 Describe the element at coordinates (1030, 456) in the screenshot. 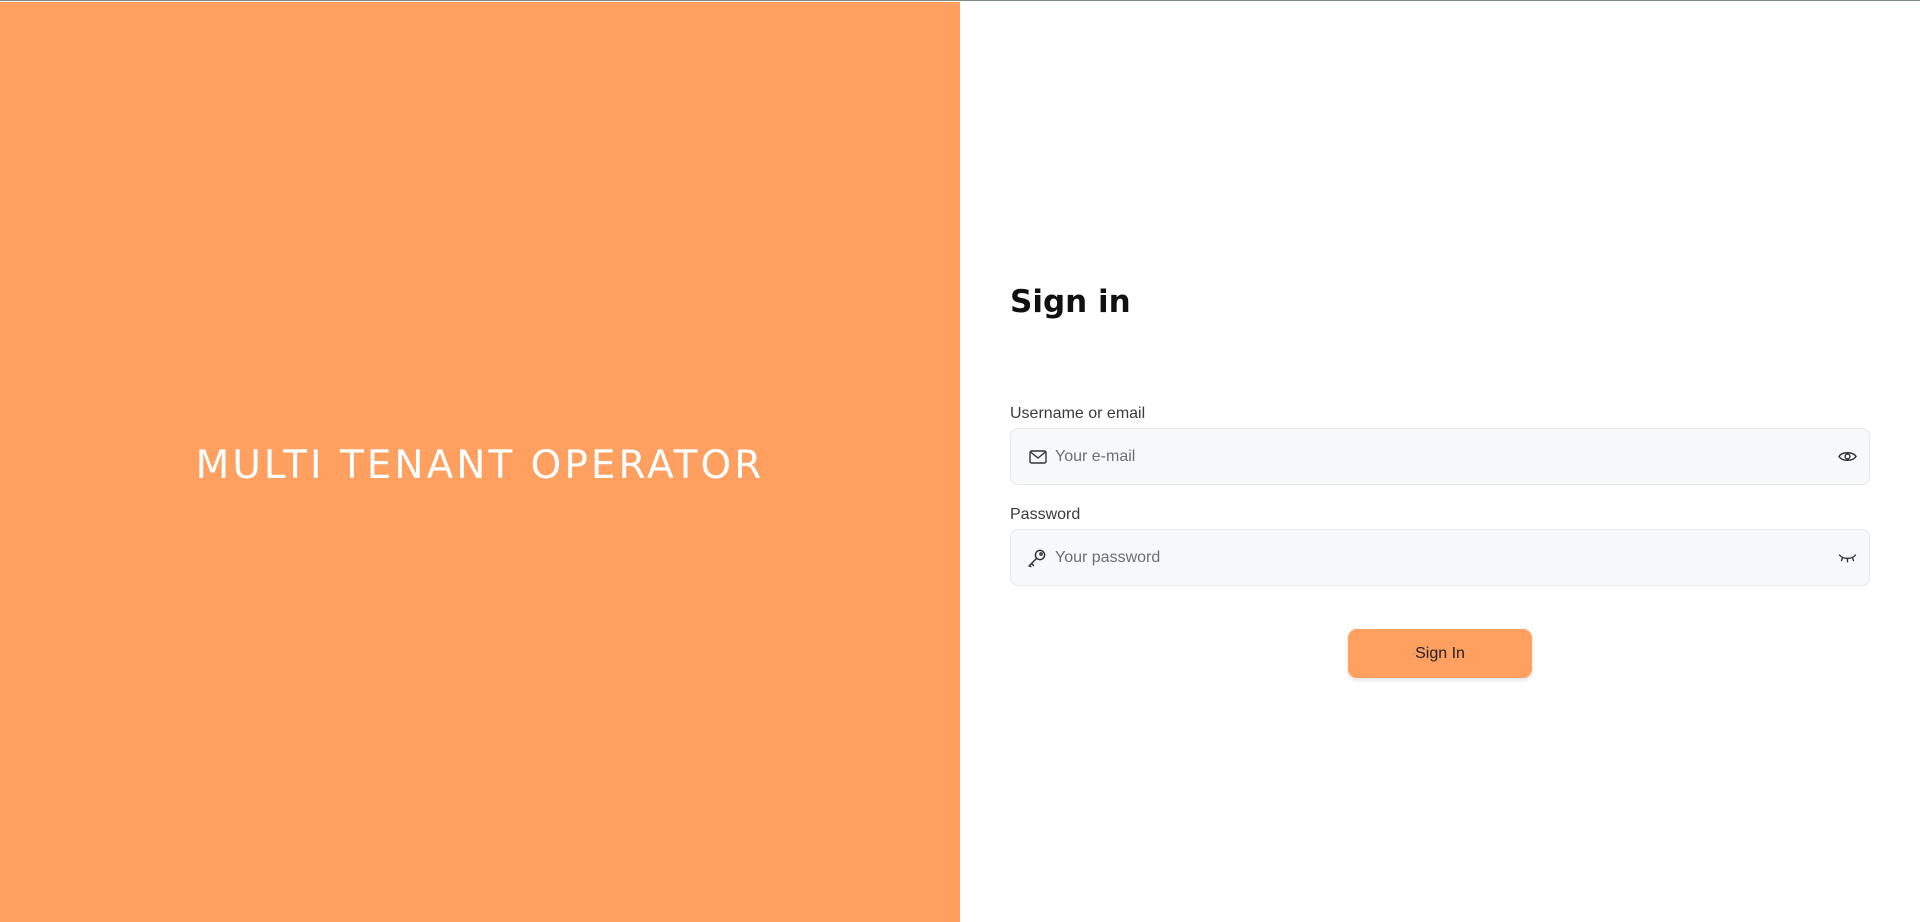

I see `mail-icon` at that location.